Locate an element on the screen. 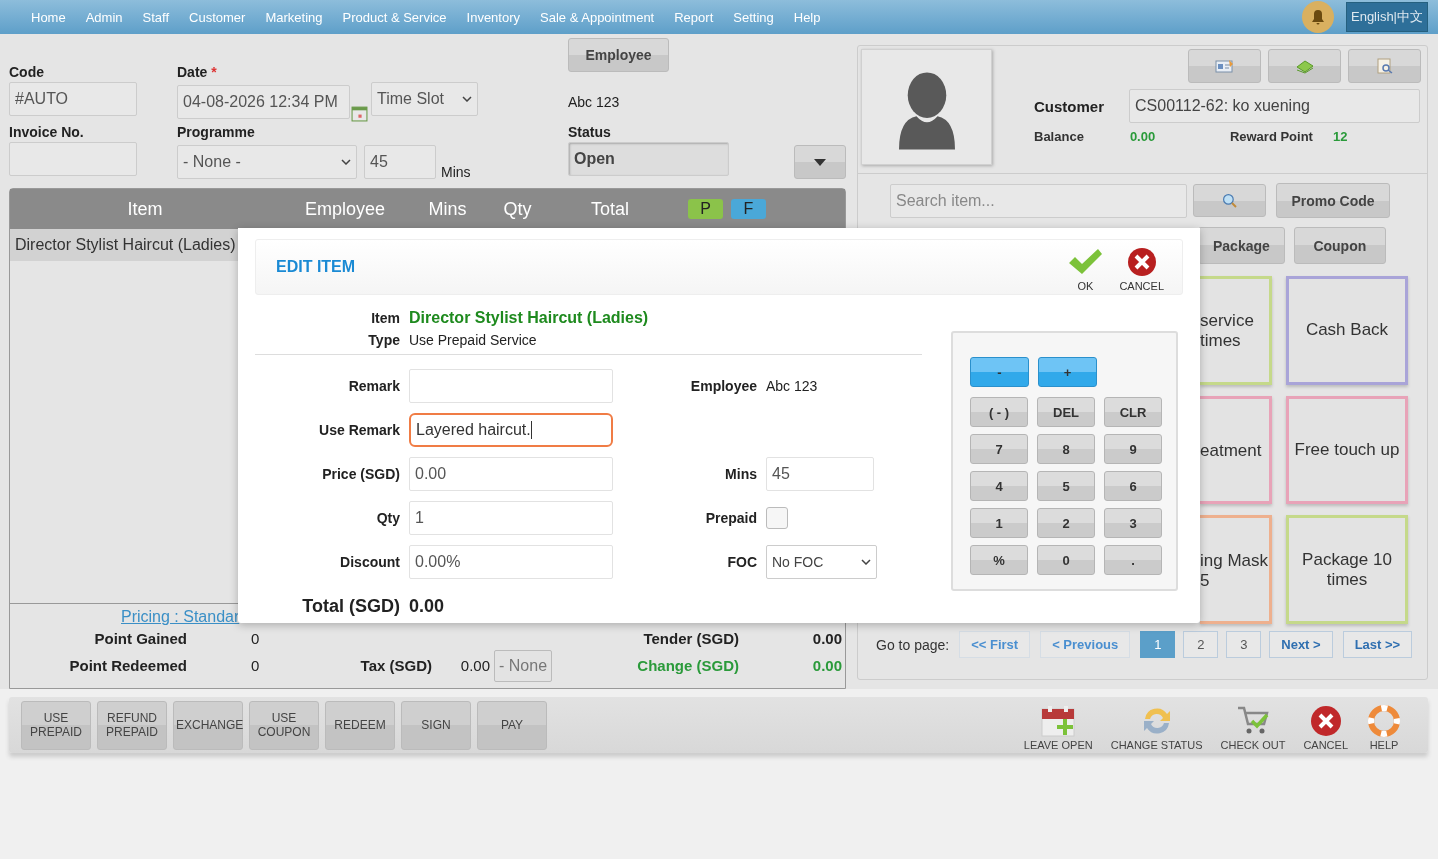  language-button: English|中文 is located at coordinates (1387, 17).